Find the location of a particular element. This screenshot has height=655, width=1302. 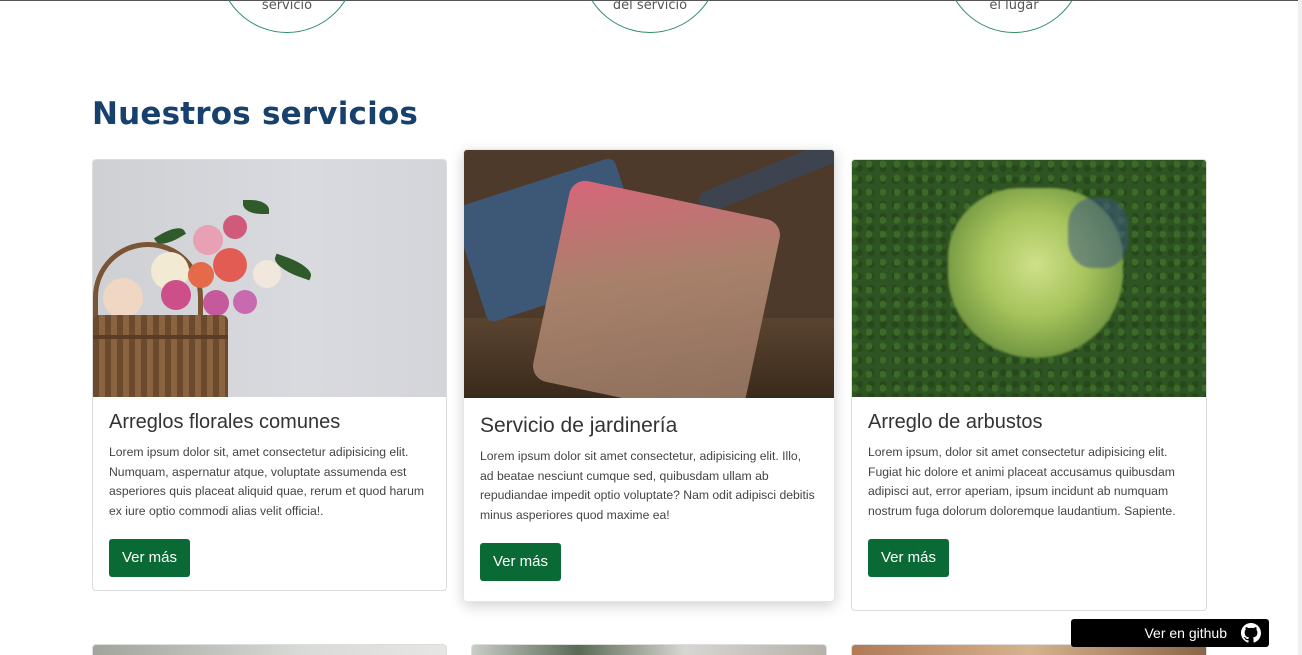

process-step-circle: servicio is located at coordinates (287, 16).